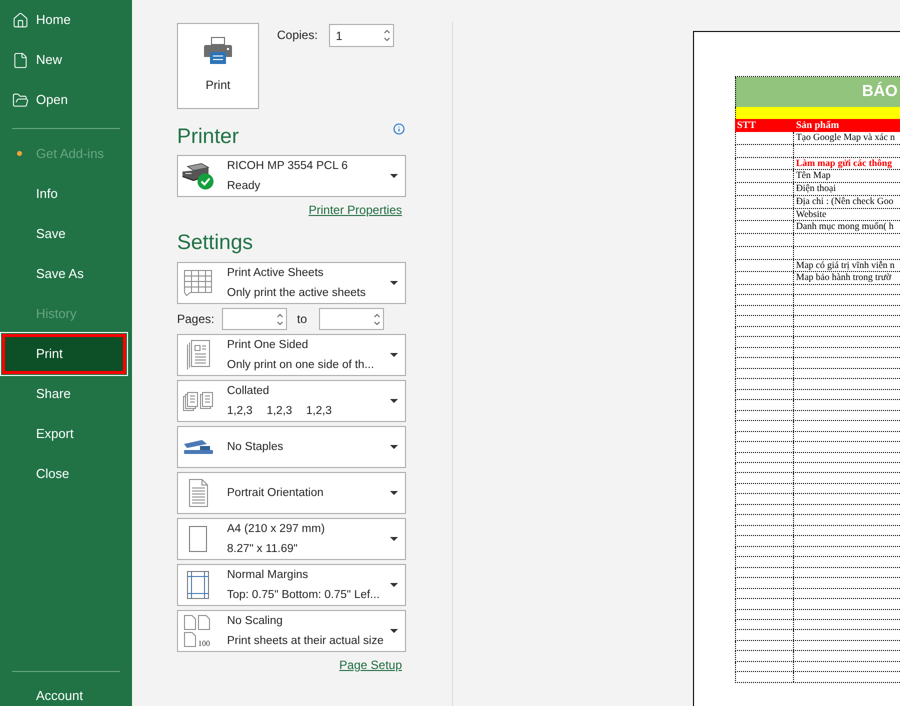 The height and width of the screenshot is (706, 900). Describe the element at coordinates (20, 100) in the screenshot. I see `folder-icon` at that location.